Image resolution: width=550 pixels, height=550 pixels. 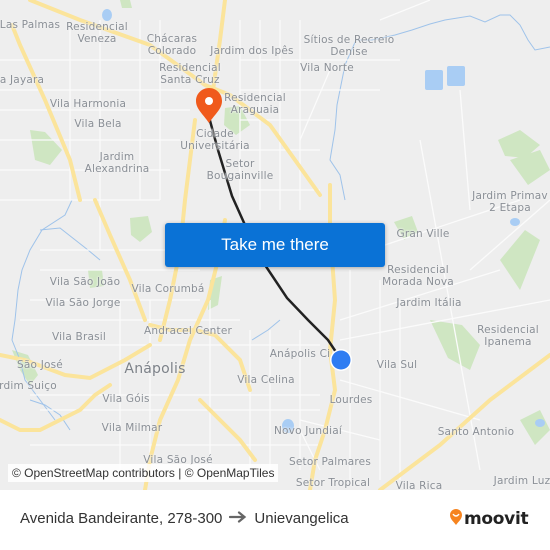 What do you see at coordinates (255, 104) in the screenshot?
I see `map-label: Residencial Araguaia` at bounding box center [255, 104].